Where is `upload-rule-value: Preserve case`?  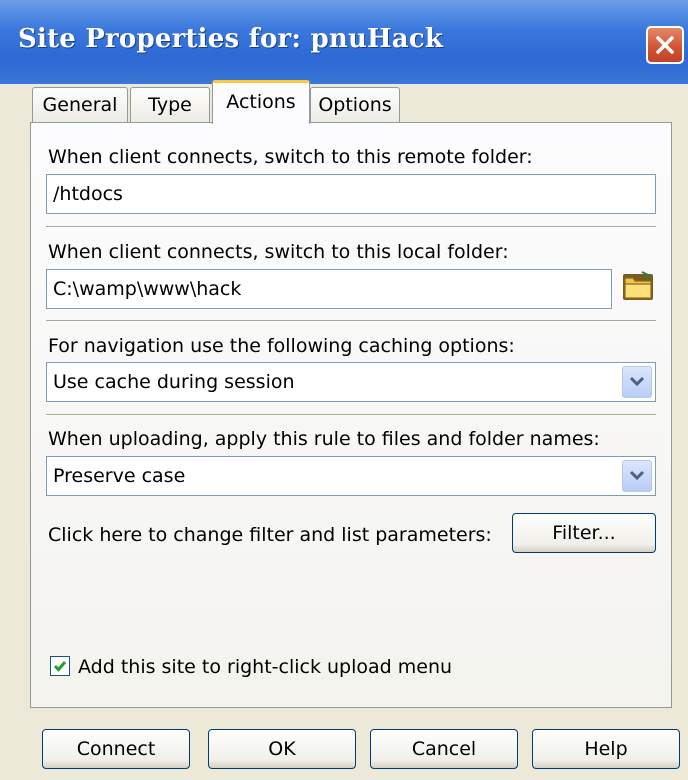 upload-rule-value: Preserve case is located at coordinates (119, 476).